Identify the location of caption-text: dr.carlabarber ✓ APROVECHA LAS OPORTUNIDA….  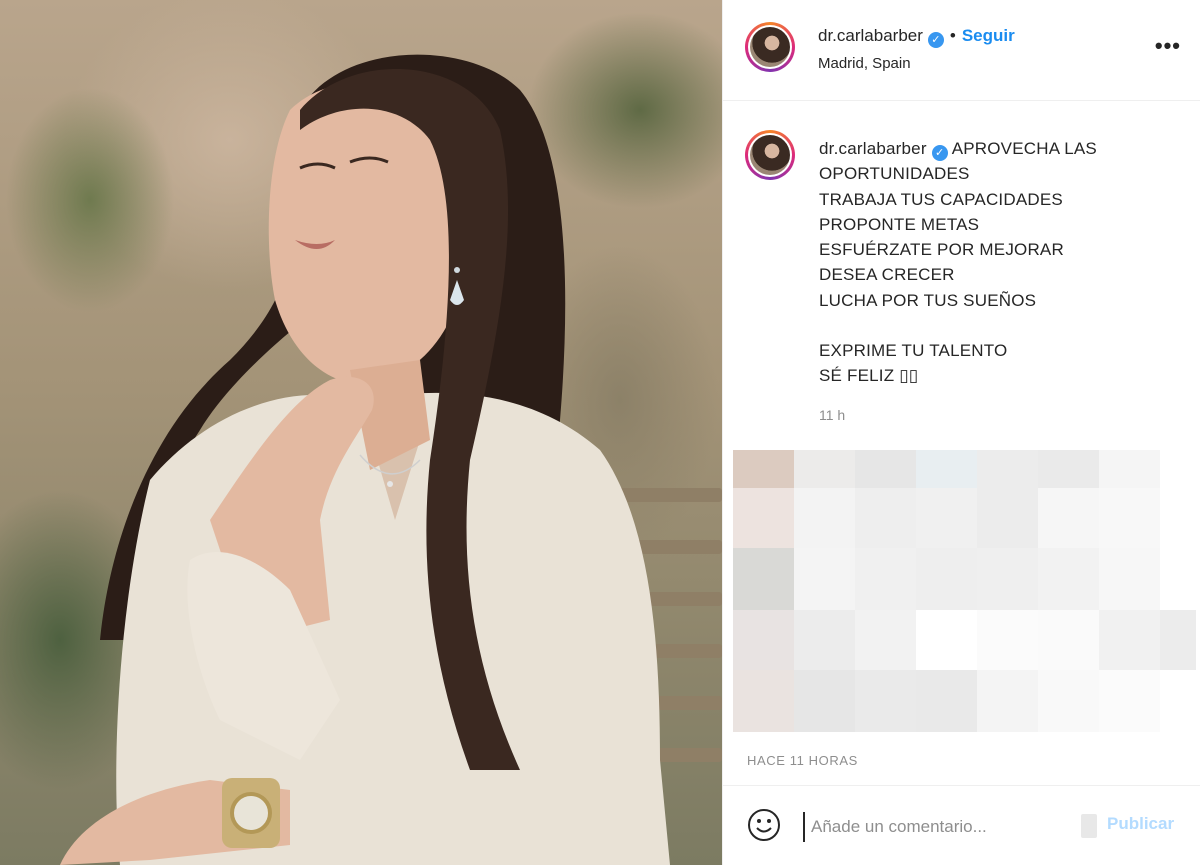
(1004, 262).